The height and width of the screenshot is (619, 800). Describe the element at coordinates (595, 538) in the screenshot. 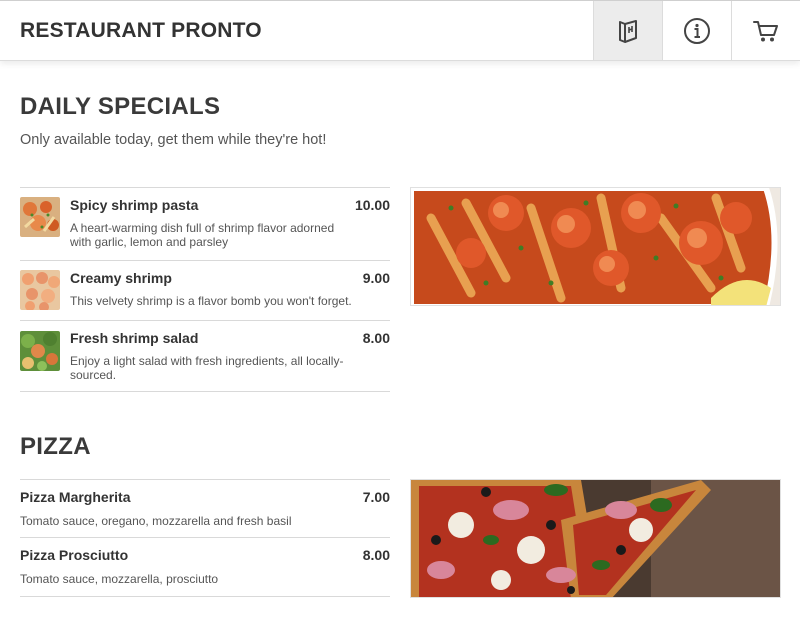

I see `pizza-image` at that location.